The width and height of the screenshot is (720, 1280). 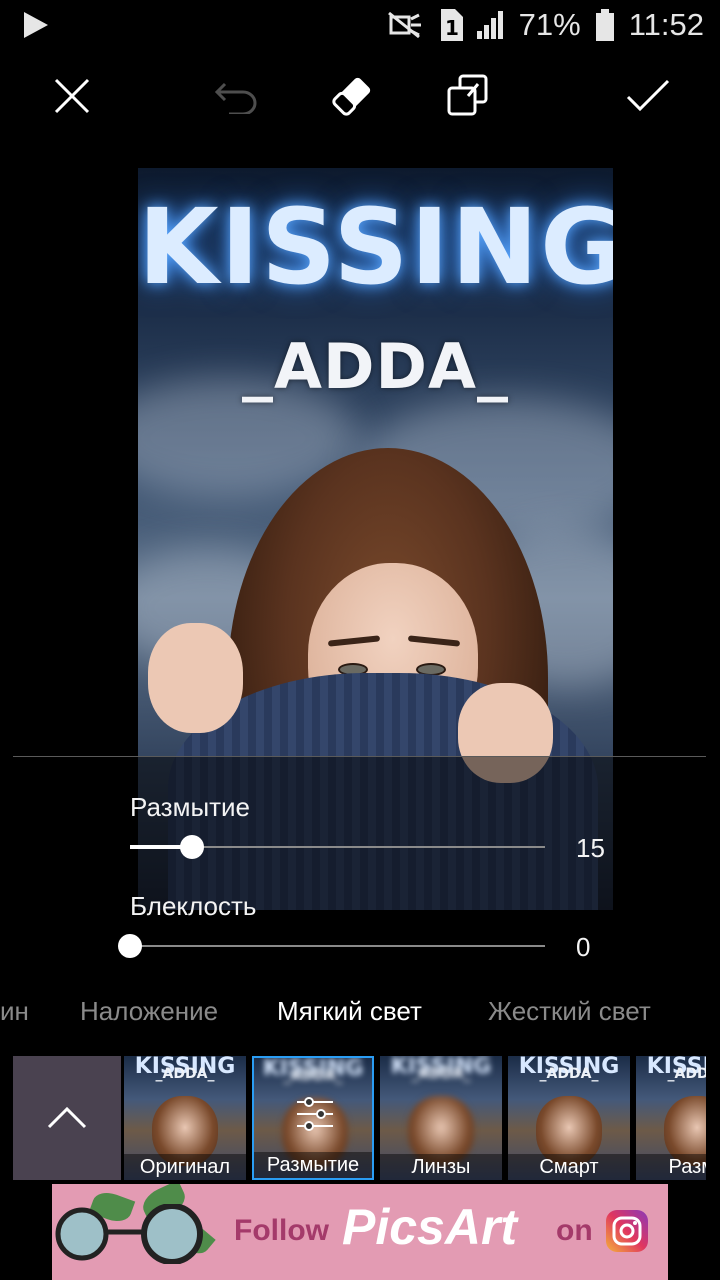 What do you see at coordinates (569, 1011) in the screenshot?
I see `blend-mode-tab: Жесткий свет` at bounding box center [569, 1011].